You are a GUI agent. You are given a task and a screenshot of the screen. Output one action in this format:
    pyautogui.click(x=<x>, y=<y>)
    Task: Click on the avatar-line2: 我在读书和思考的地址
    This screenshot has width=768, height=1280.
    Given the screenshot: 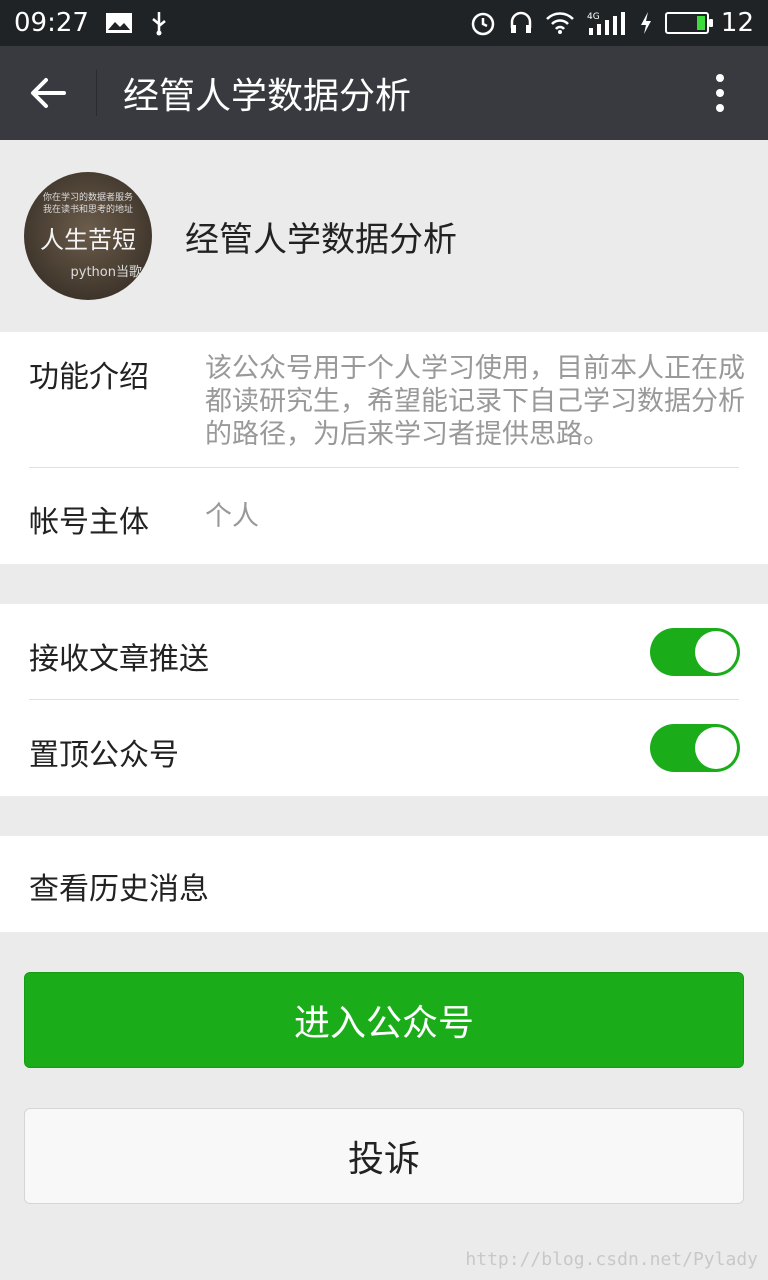 What is the action you would take?
    pyautogui.click(x=87, y=210)
    